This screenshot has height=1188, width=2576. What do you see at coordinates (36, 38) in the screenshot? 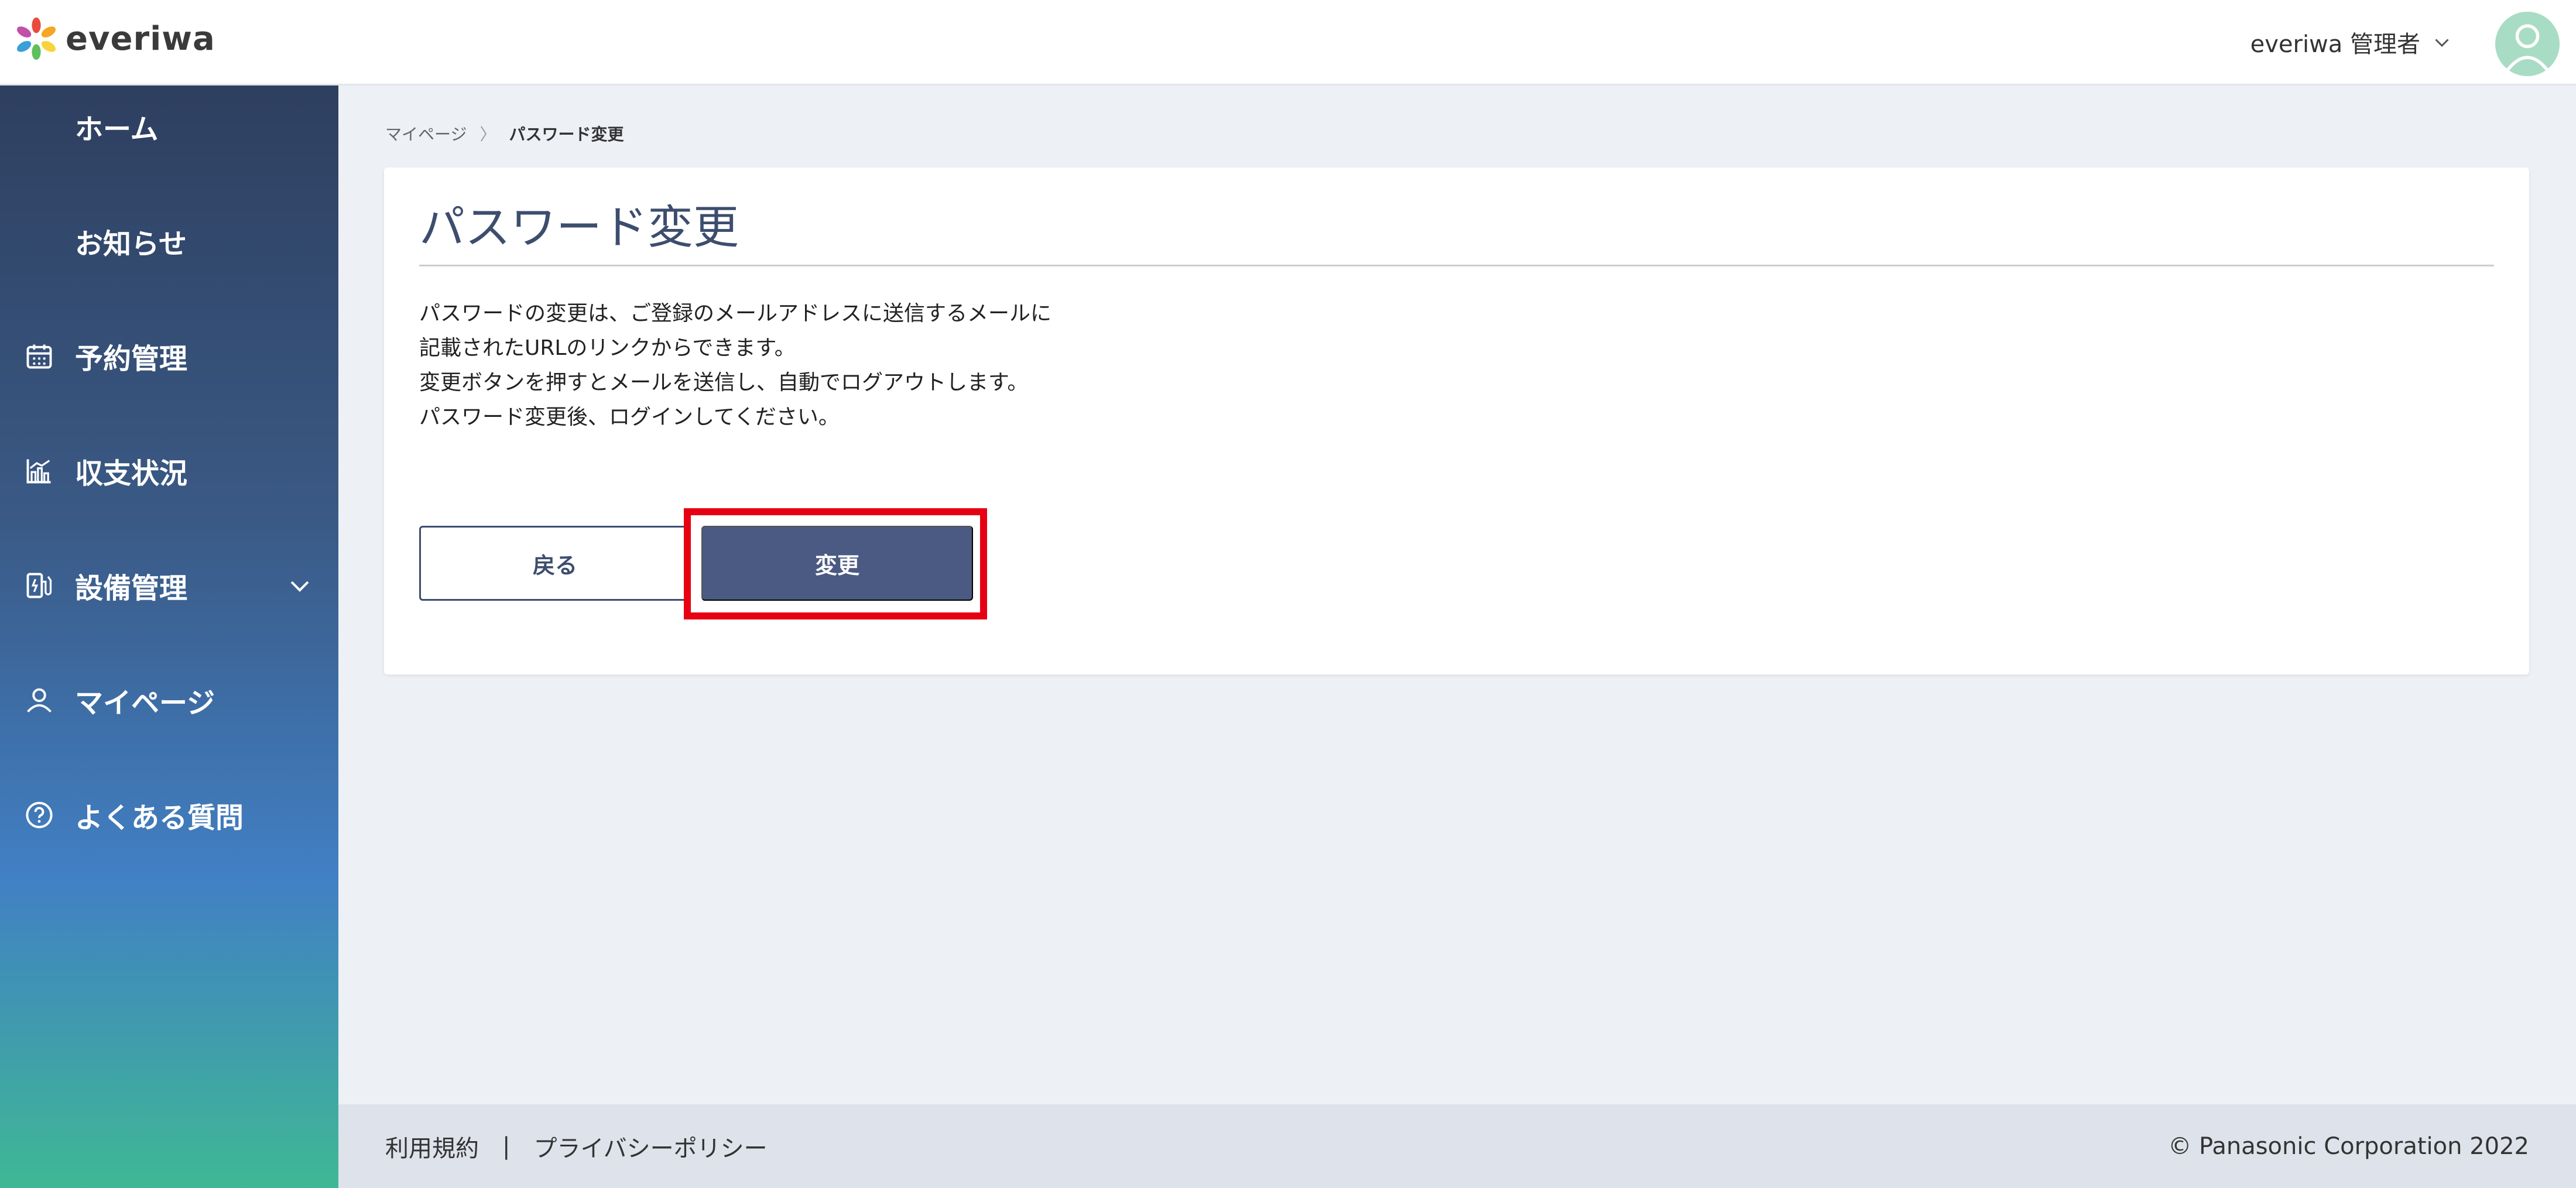
I see `everiwa-logo-icon` at bounding box center [36, 38].